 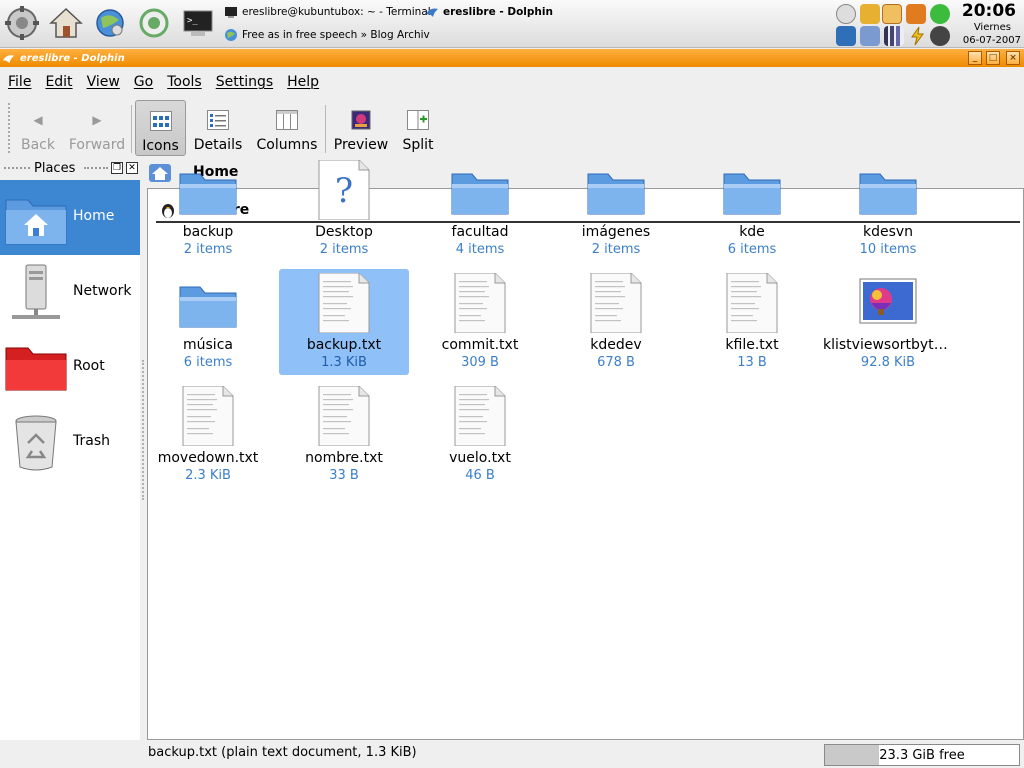 What do you see at coordinates (303, 82) in the screenshot?
I see `menu-help: Help` at bounding box center [303, 82].